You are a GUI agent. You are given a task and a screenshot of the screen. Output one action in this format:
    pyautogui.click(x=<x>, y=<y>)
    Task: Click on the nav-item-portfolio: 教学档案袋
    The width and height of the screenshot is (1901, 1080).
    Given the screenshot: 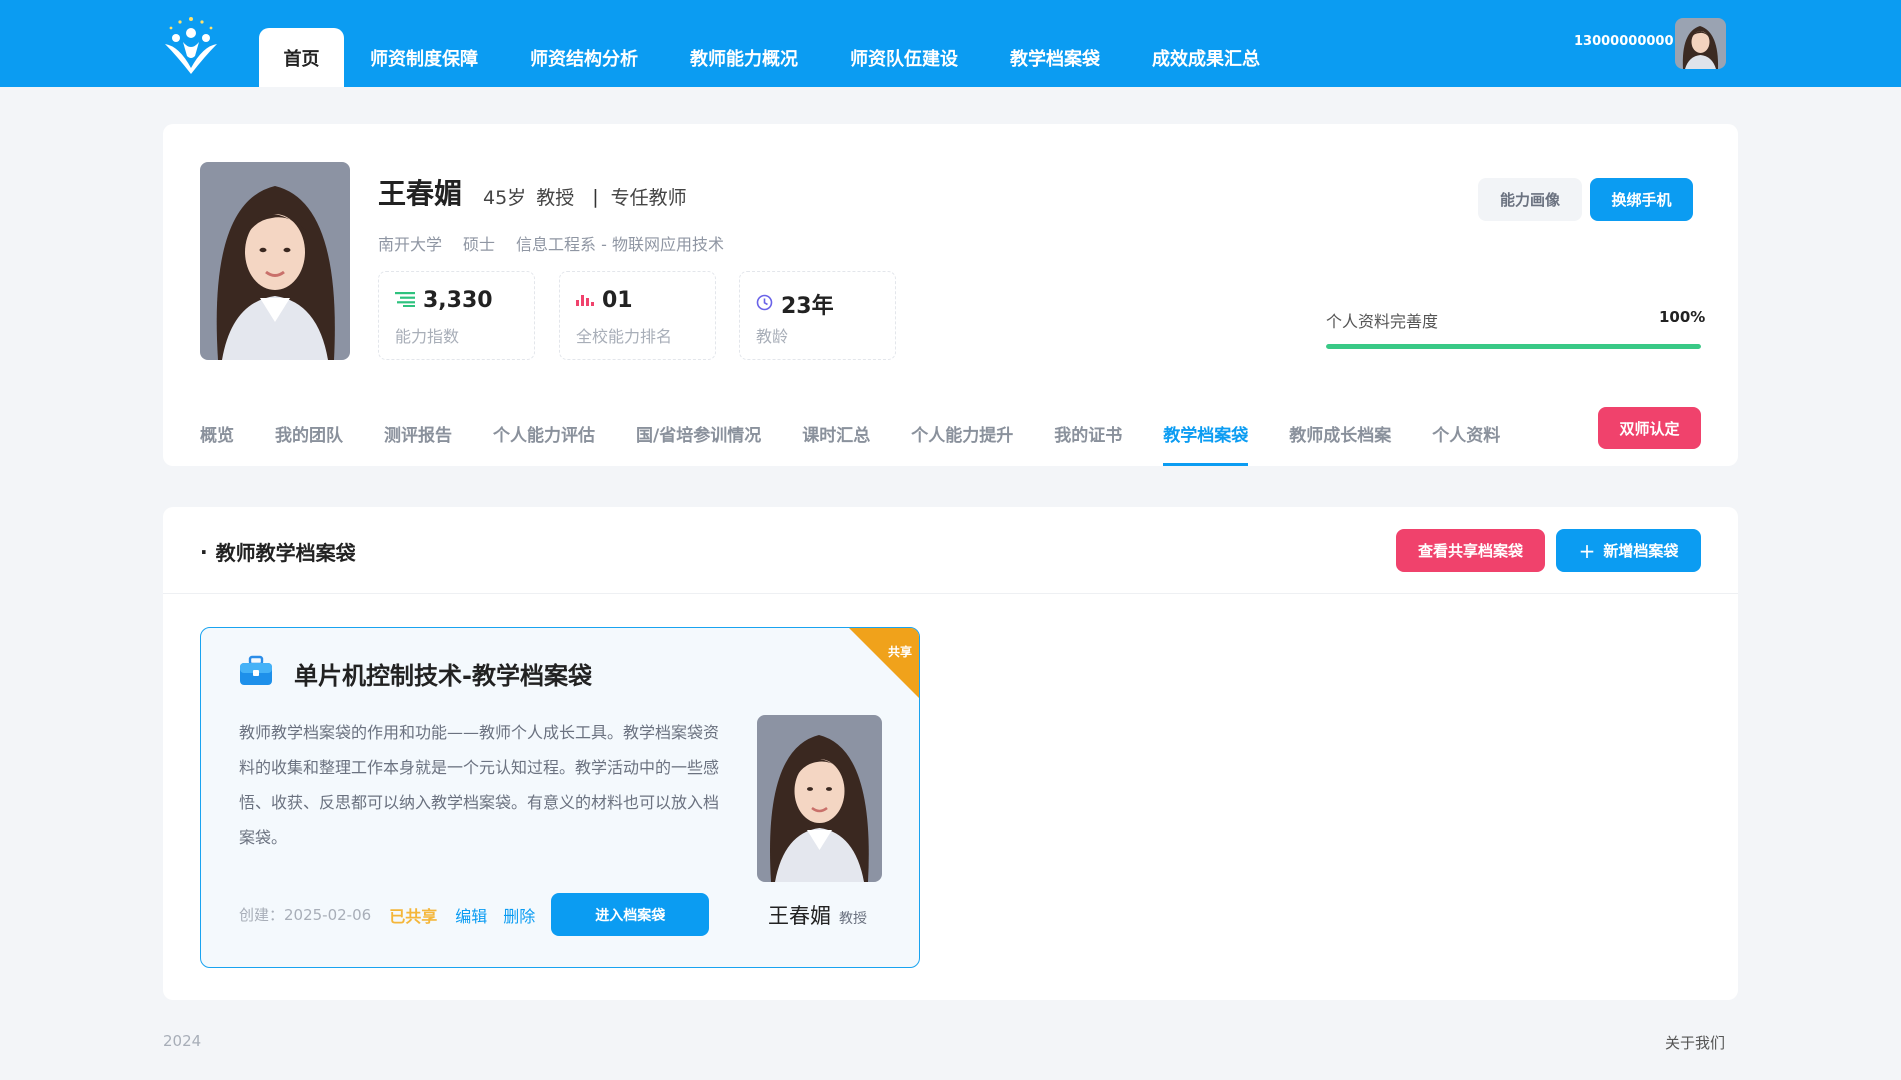 What is the action you would take?
    pyautogui.click(x=1055, y=57)
    